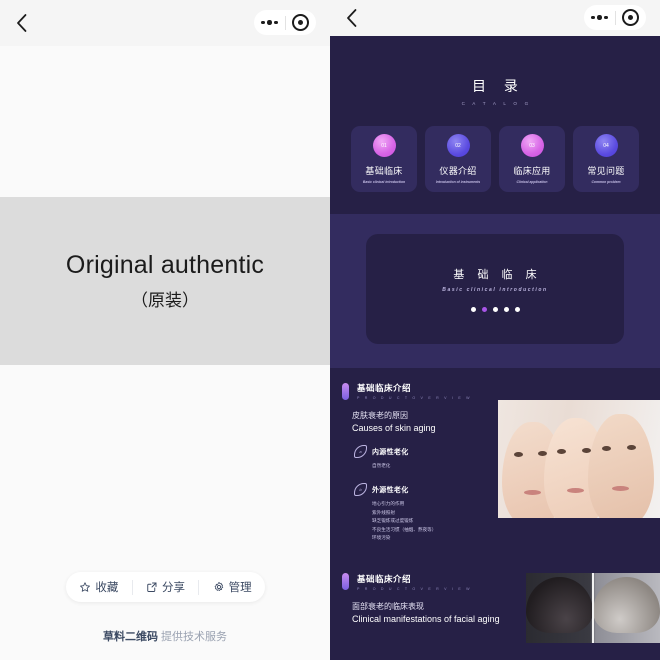 The image size is (660, 660). I want to click on hair-gray-side, so click(626, 604).